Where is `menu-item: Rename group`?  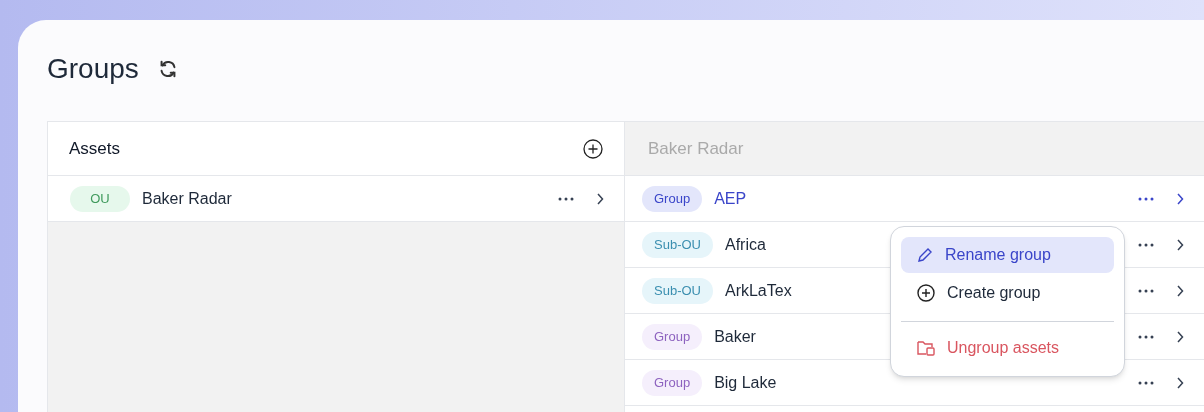
menu-item: Rename group is located at coordinates (1007, 255).